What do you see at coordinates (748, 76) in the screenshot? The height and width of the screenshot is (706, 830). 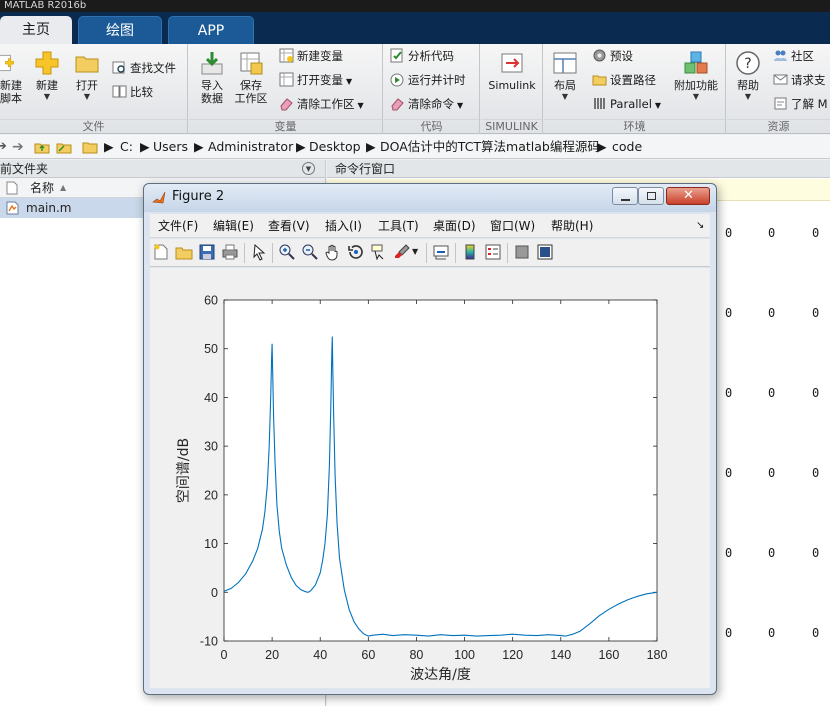 I see `help-button: ? 帮助 ▼` at bounding box center [748, 76].